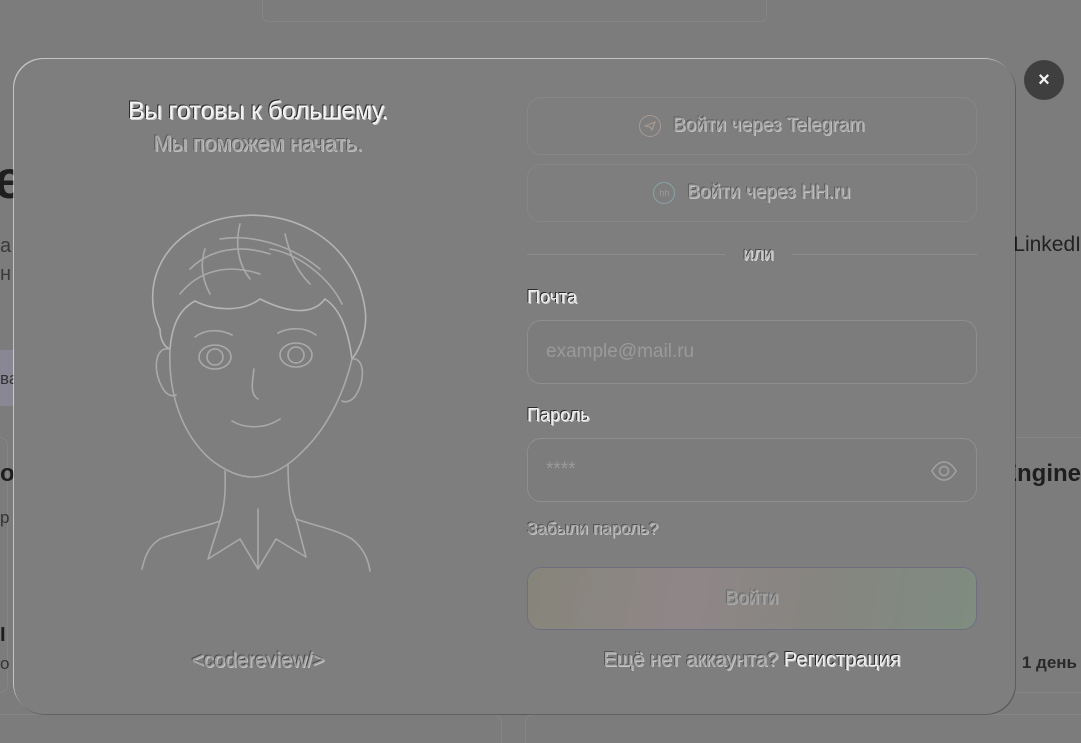 The width and height of the screenshot is (1081, 743). I want to click on register-prompt: Ещё нет аккаунта? Регистрация, so click(752, 660).